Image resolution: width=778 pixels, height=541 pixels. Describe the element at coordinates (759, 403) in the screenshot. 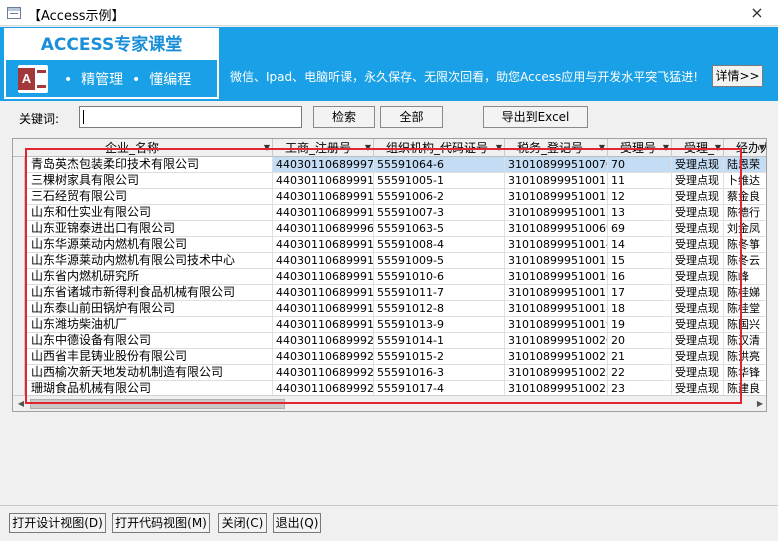

I see `scroll-right-icon: ▶` at that location.